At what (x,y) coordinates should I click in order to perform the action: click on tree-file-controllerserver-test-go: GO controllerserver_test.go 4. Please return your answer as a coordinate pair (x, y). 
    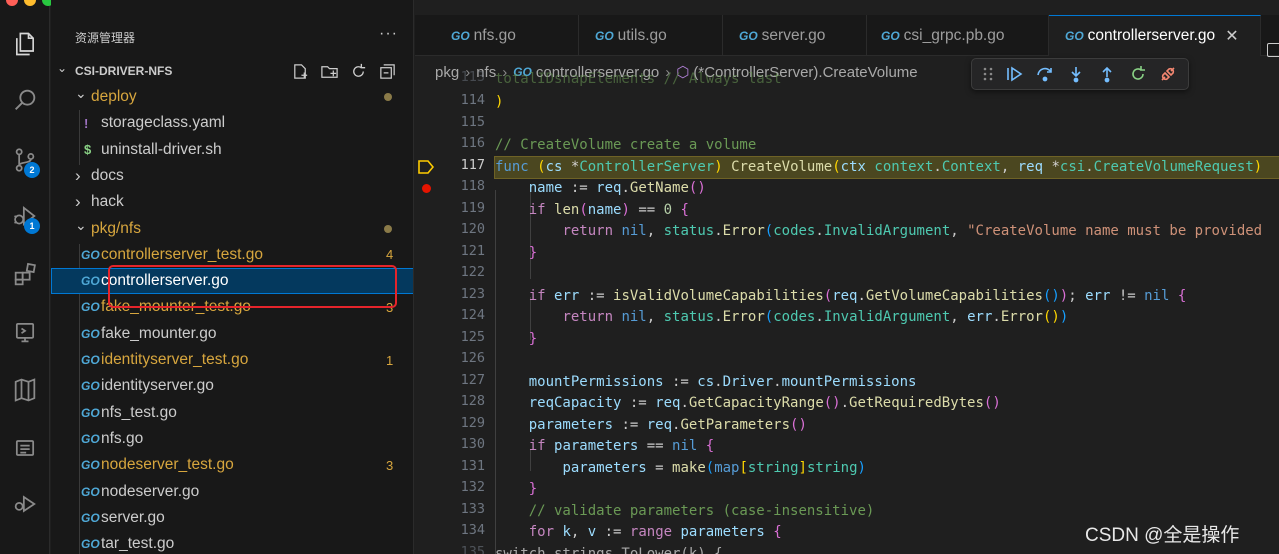
    Looking at the image, I should click on (232, 255).